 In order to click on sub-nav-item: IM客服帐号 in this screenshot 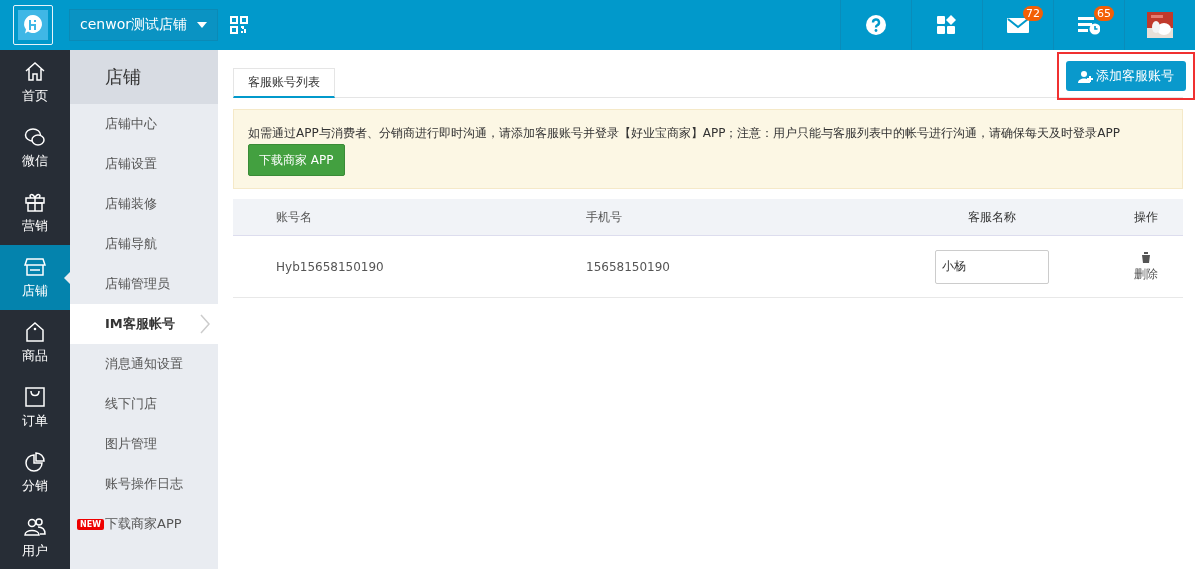, I will do `click(144, 324)`.